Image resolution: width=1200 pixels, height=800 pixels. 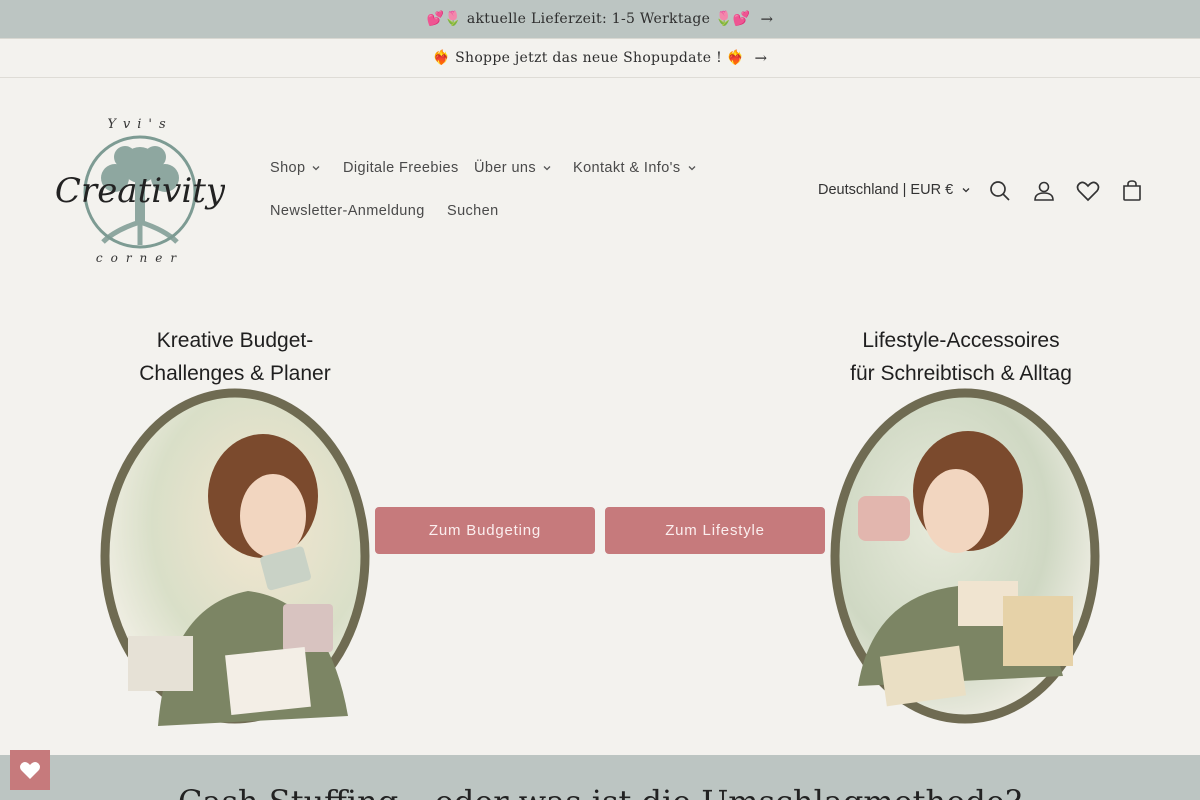 I want to click on zum-budgeting-button: Zum Budgeting, so click(x=485, y=530).